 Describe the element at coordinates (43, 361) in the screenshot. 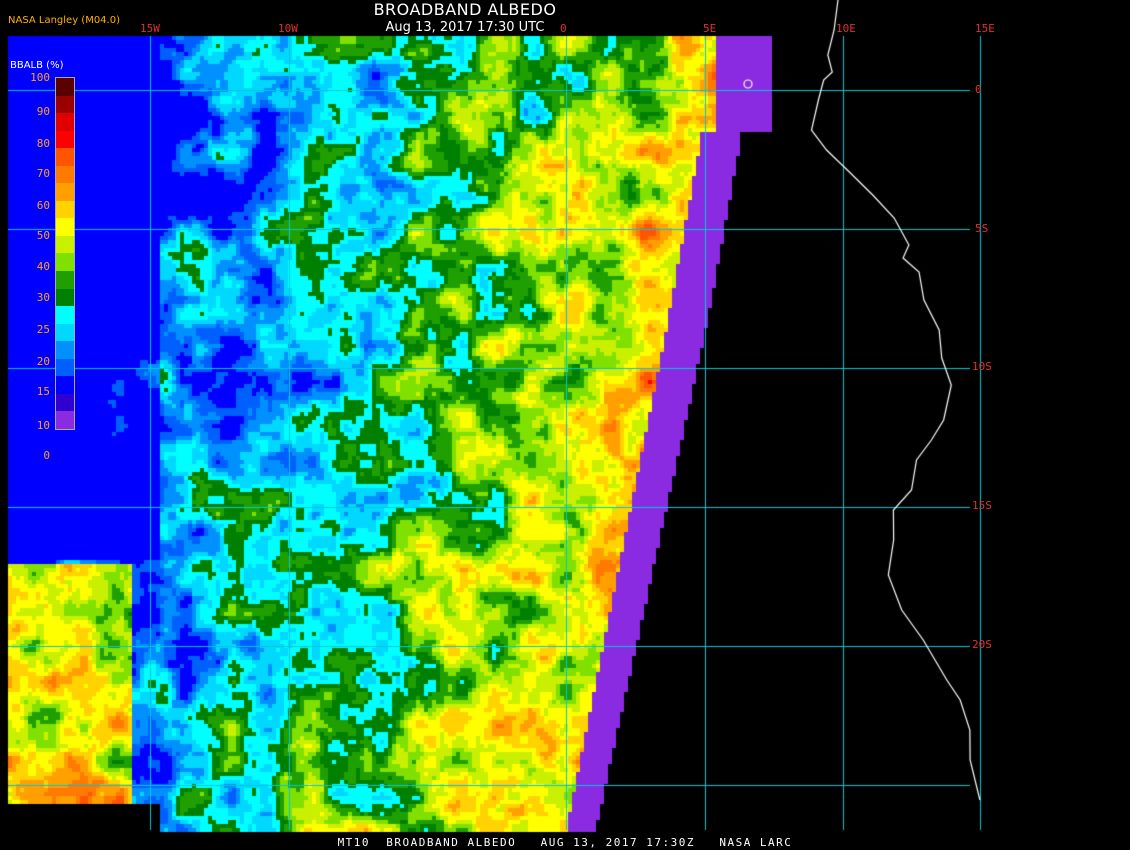

I see `legend-tick: 20` at that location.